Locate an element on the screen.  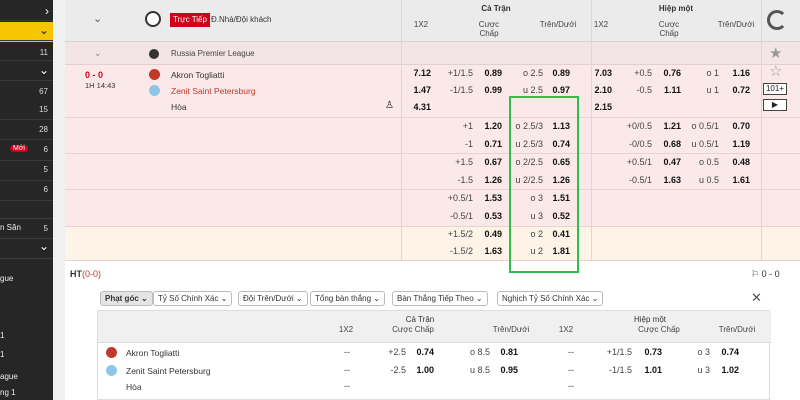
odds-fthv: 1.63 is located at coordinates (493, 251).